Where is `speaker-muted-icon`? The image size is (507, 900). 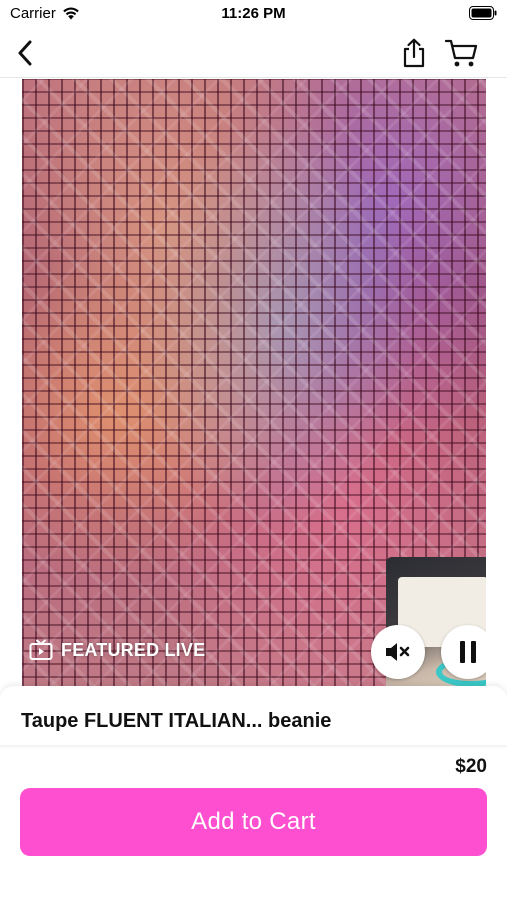 speaker-muted-icon is located at coordinates (398, 652).